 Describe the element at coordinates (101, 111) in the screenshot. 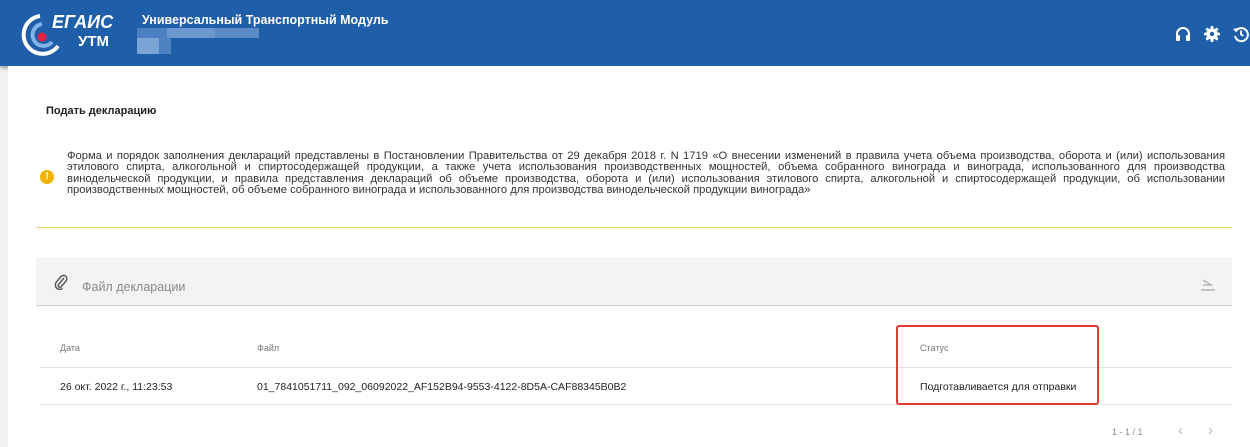

I see `page-title: Подать декларацию` at that location.